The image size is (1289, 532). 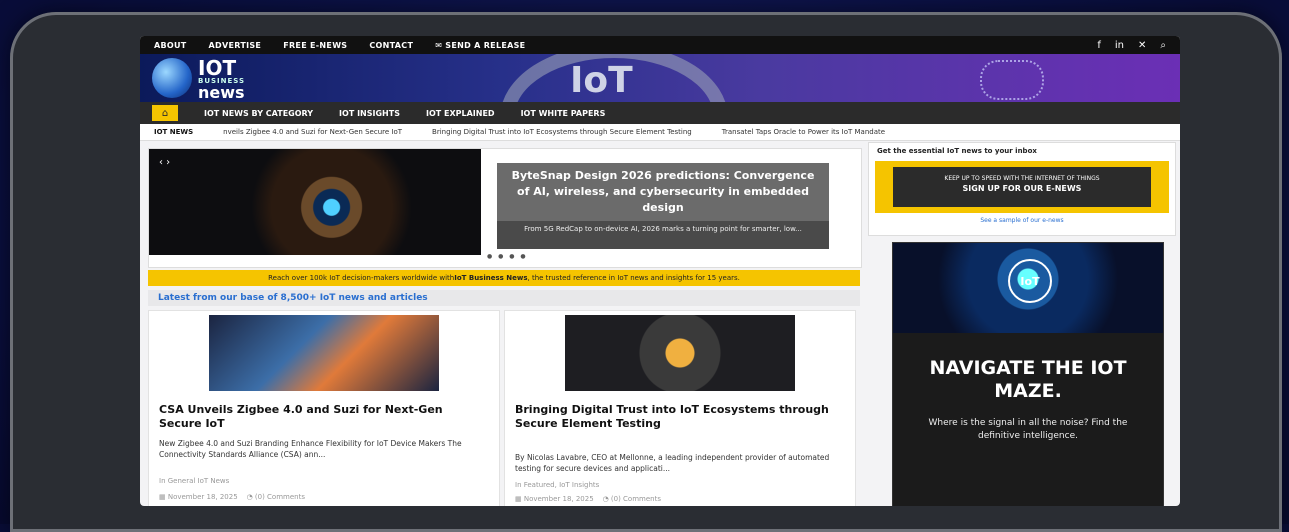 I want to click on iot-badge-icon: IoT, so click(x=1030, y=281).